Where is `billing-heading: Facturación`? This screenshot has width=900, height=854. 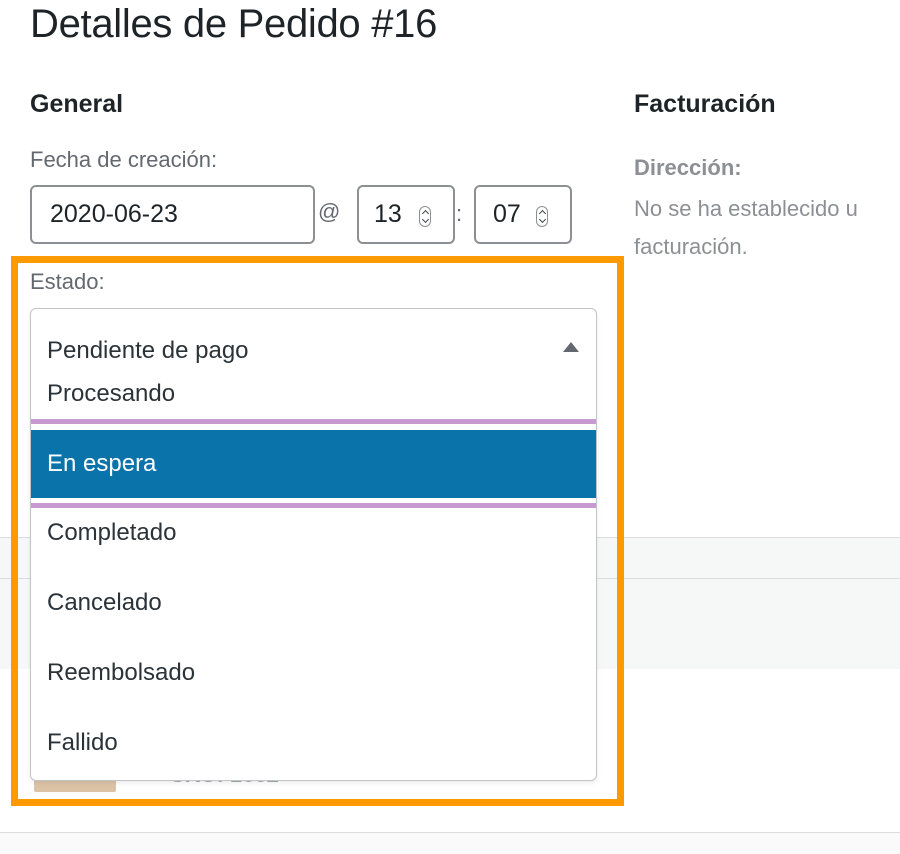
billing-heading: Facturación is located at coordinates (705, 104).